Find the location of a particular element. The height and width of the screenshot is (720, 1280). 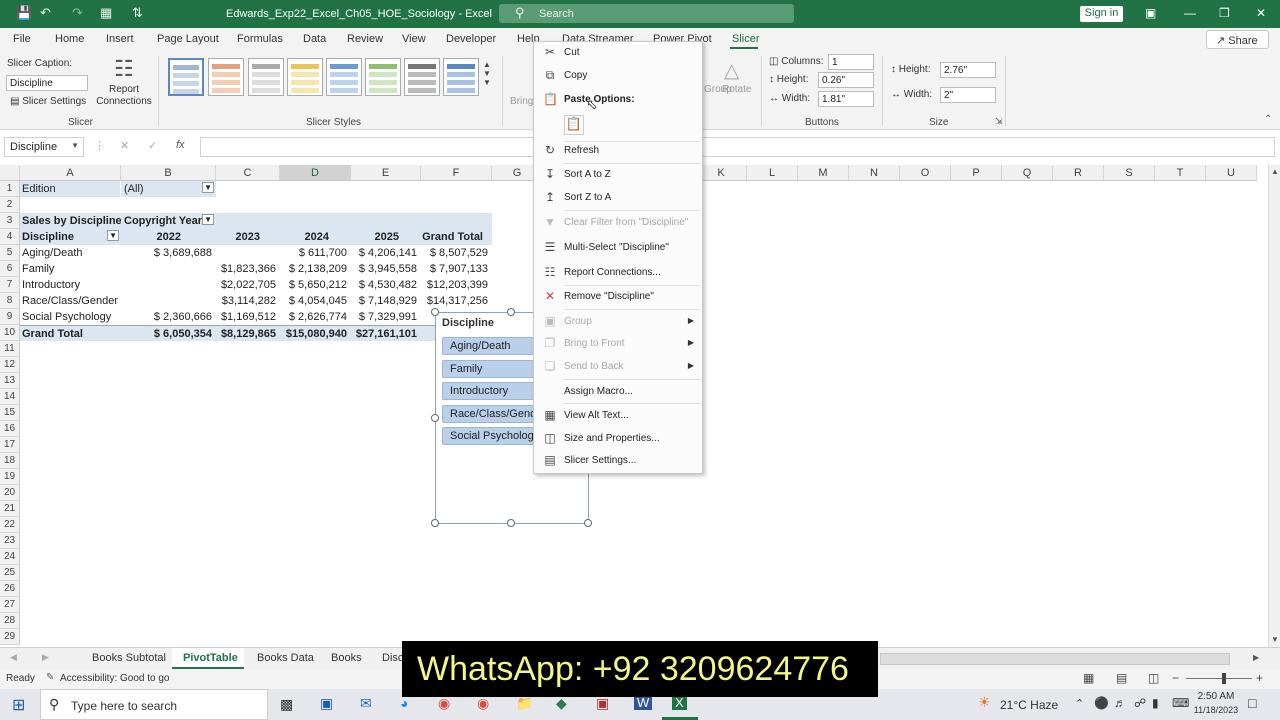

edge-icon: ◕ is located at coordinates (404, 703).